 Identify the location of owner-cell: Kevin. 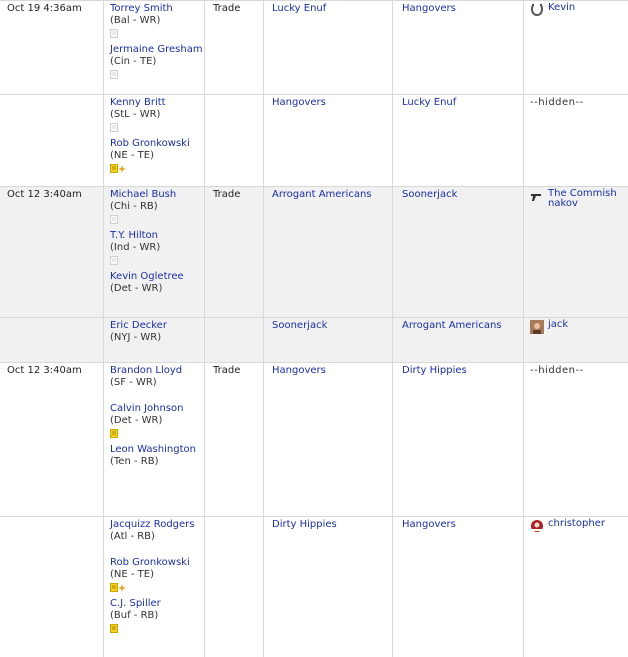
(575, 47).